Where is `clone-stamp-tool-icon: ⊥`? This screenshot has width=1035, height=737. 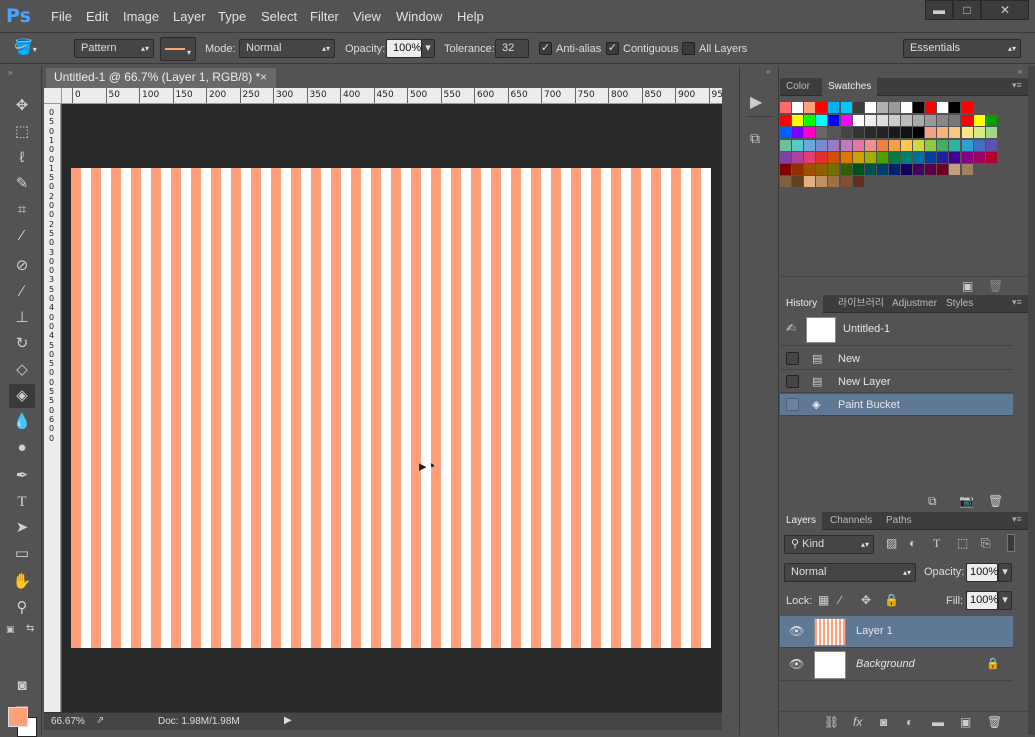 clone-stamp-tool-icon: ⊥ is located at coordinates (22, 318).